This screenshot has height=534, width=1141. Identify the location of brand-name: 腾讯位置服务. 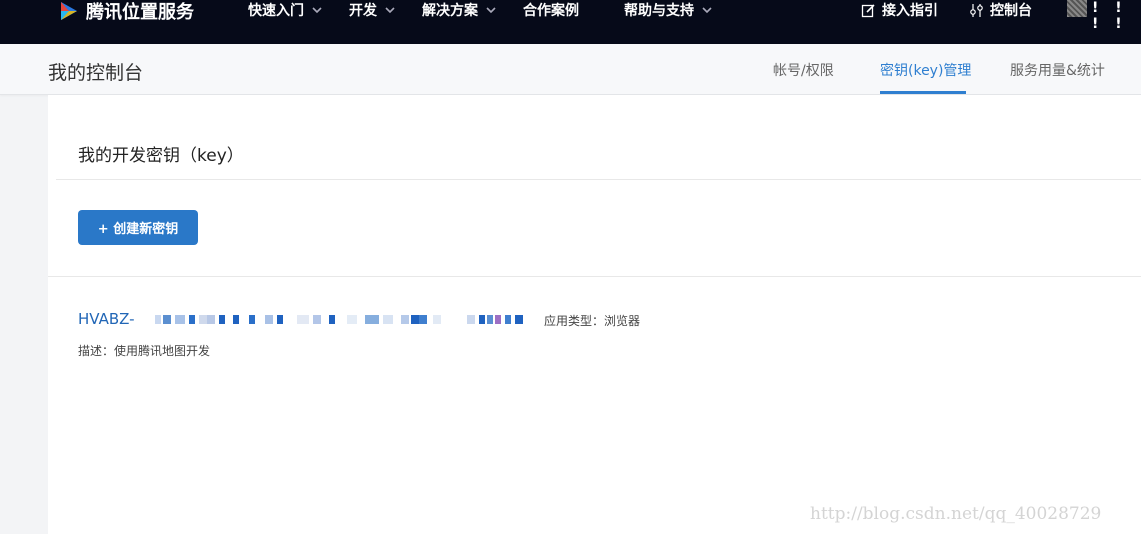
(140, 12).